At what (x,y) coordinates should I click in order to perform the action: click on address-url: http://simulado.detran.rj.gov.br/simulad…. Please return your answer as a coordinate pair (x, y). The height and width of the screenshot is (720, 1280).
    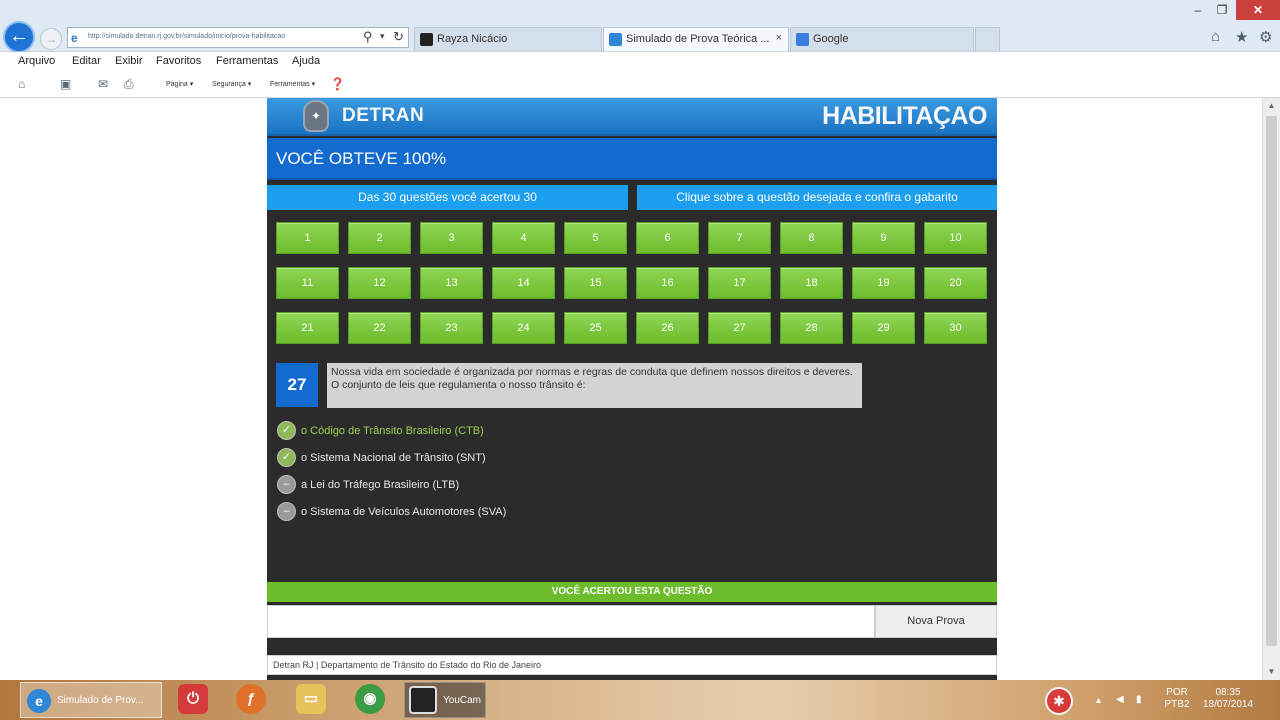
    Looking at the image, I should click on (186, 36).